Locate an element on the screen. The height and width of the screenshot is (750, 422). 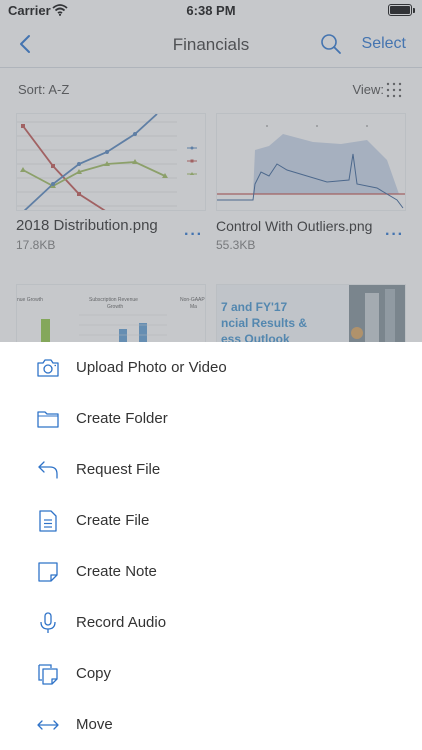
create-note-option: Create Note is located at coordinates (211, 571).